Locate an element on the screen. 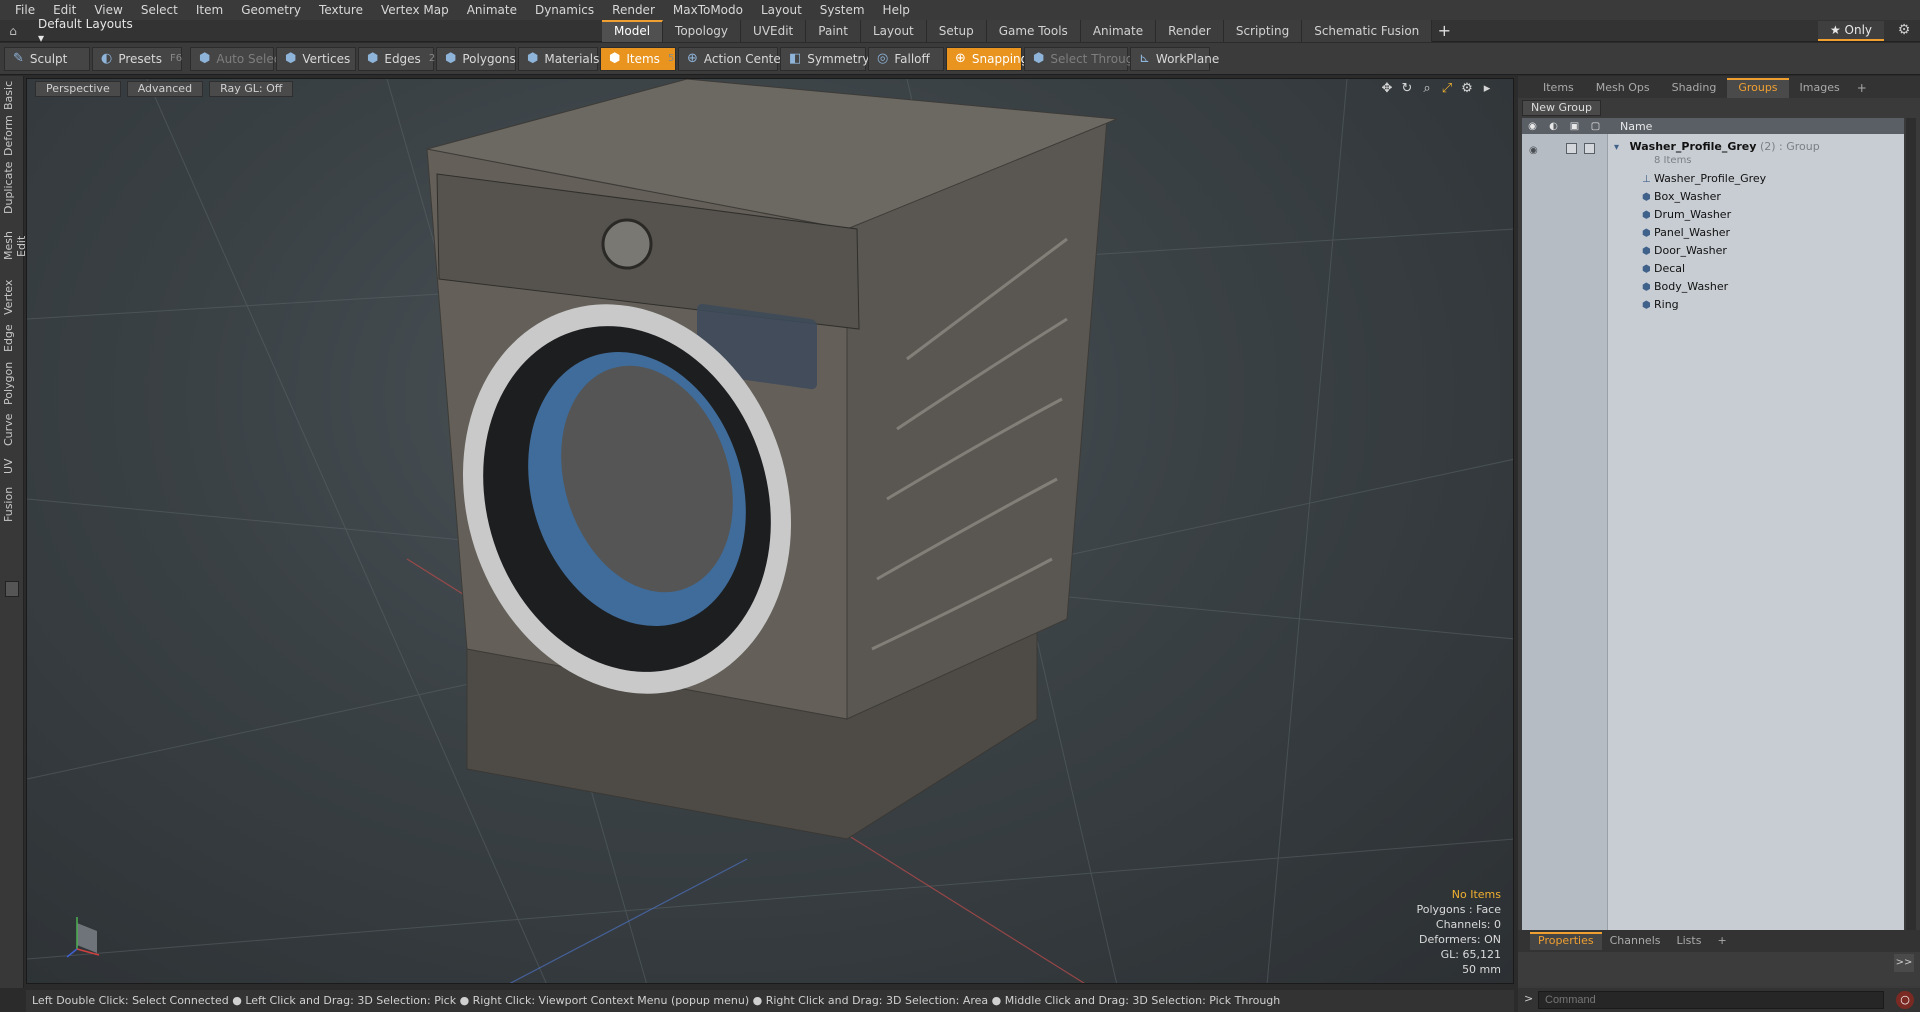 Image resolution: width=1920 pixels, height=1012 pixels. tab-game-tools: Game Tools is located at coordinates (1033, 31).